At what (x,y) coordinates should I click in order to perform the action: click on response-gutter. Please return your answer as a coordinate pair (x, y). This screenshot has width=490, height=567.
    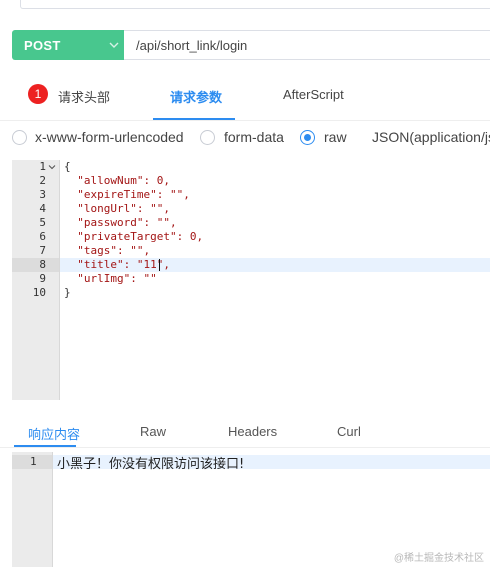
    Looking at the image, I should click on (32, 509).